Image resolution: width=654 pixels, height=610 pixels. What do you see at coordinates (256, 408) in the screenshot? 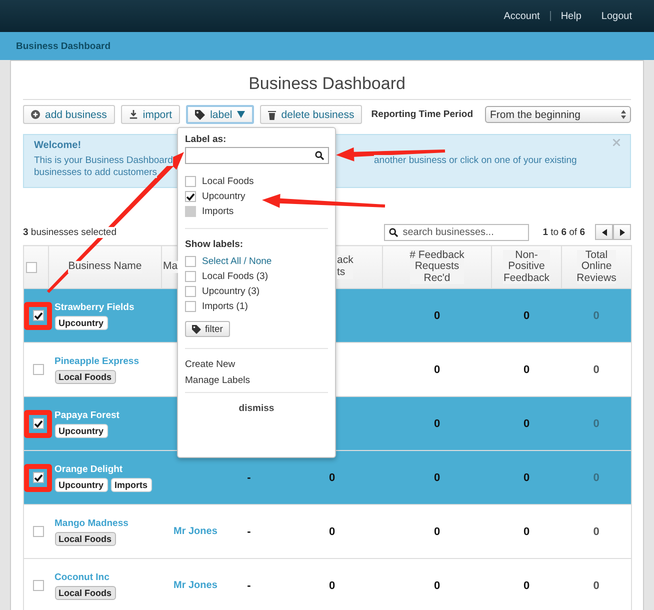
I see `dismiss-link: dismiss` at bounding box center [256, 408].